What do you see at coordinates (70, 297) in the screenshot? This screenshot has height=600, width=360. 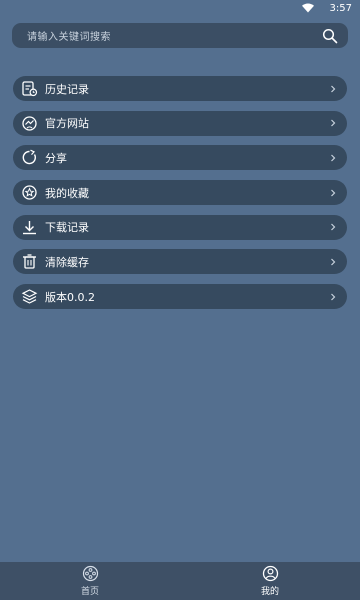 I see `menu-item-label: 版本0.0.2` at bounding box center [70, 297].